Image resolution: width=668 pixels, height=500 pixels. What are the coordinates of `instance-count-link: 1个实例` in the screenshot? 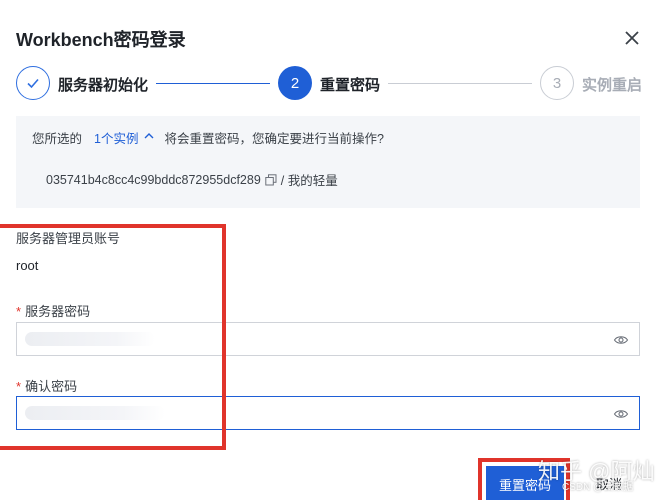 It's located at (116, 137).